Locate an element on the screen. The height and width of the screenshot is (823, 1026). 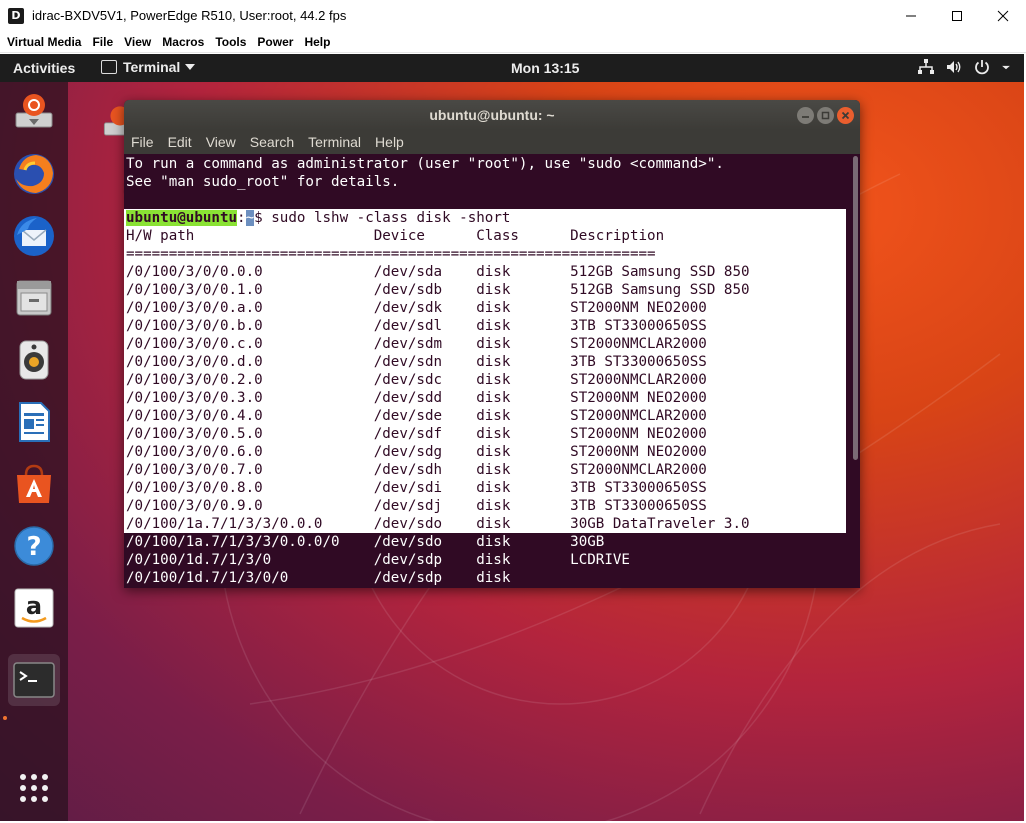
running-indicator is located at coordinates (5, 718).